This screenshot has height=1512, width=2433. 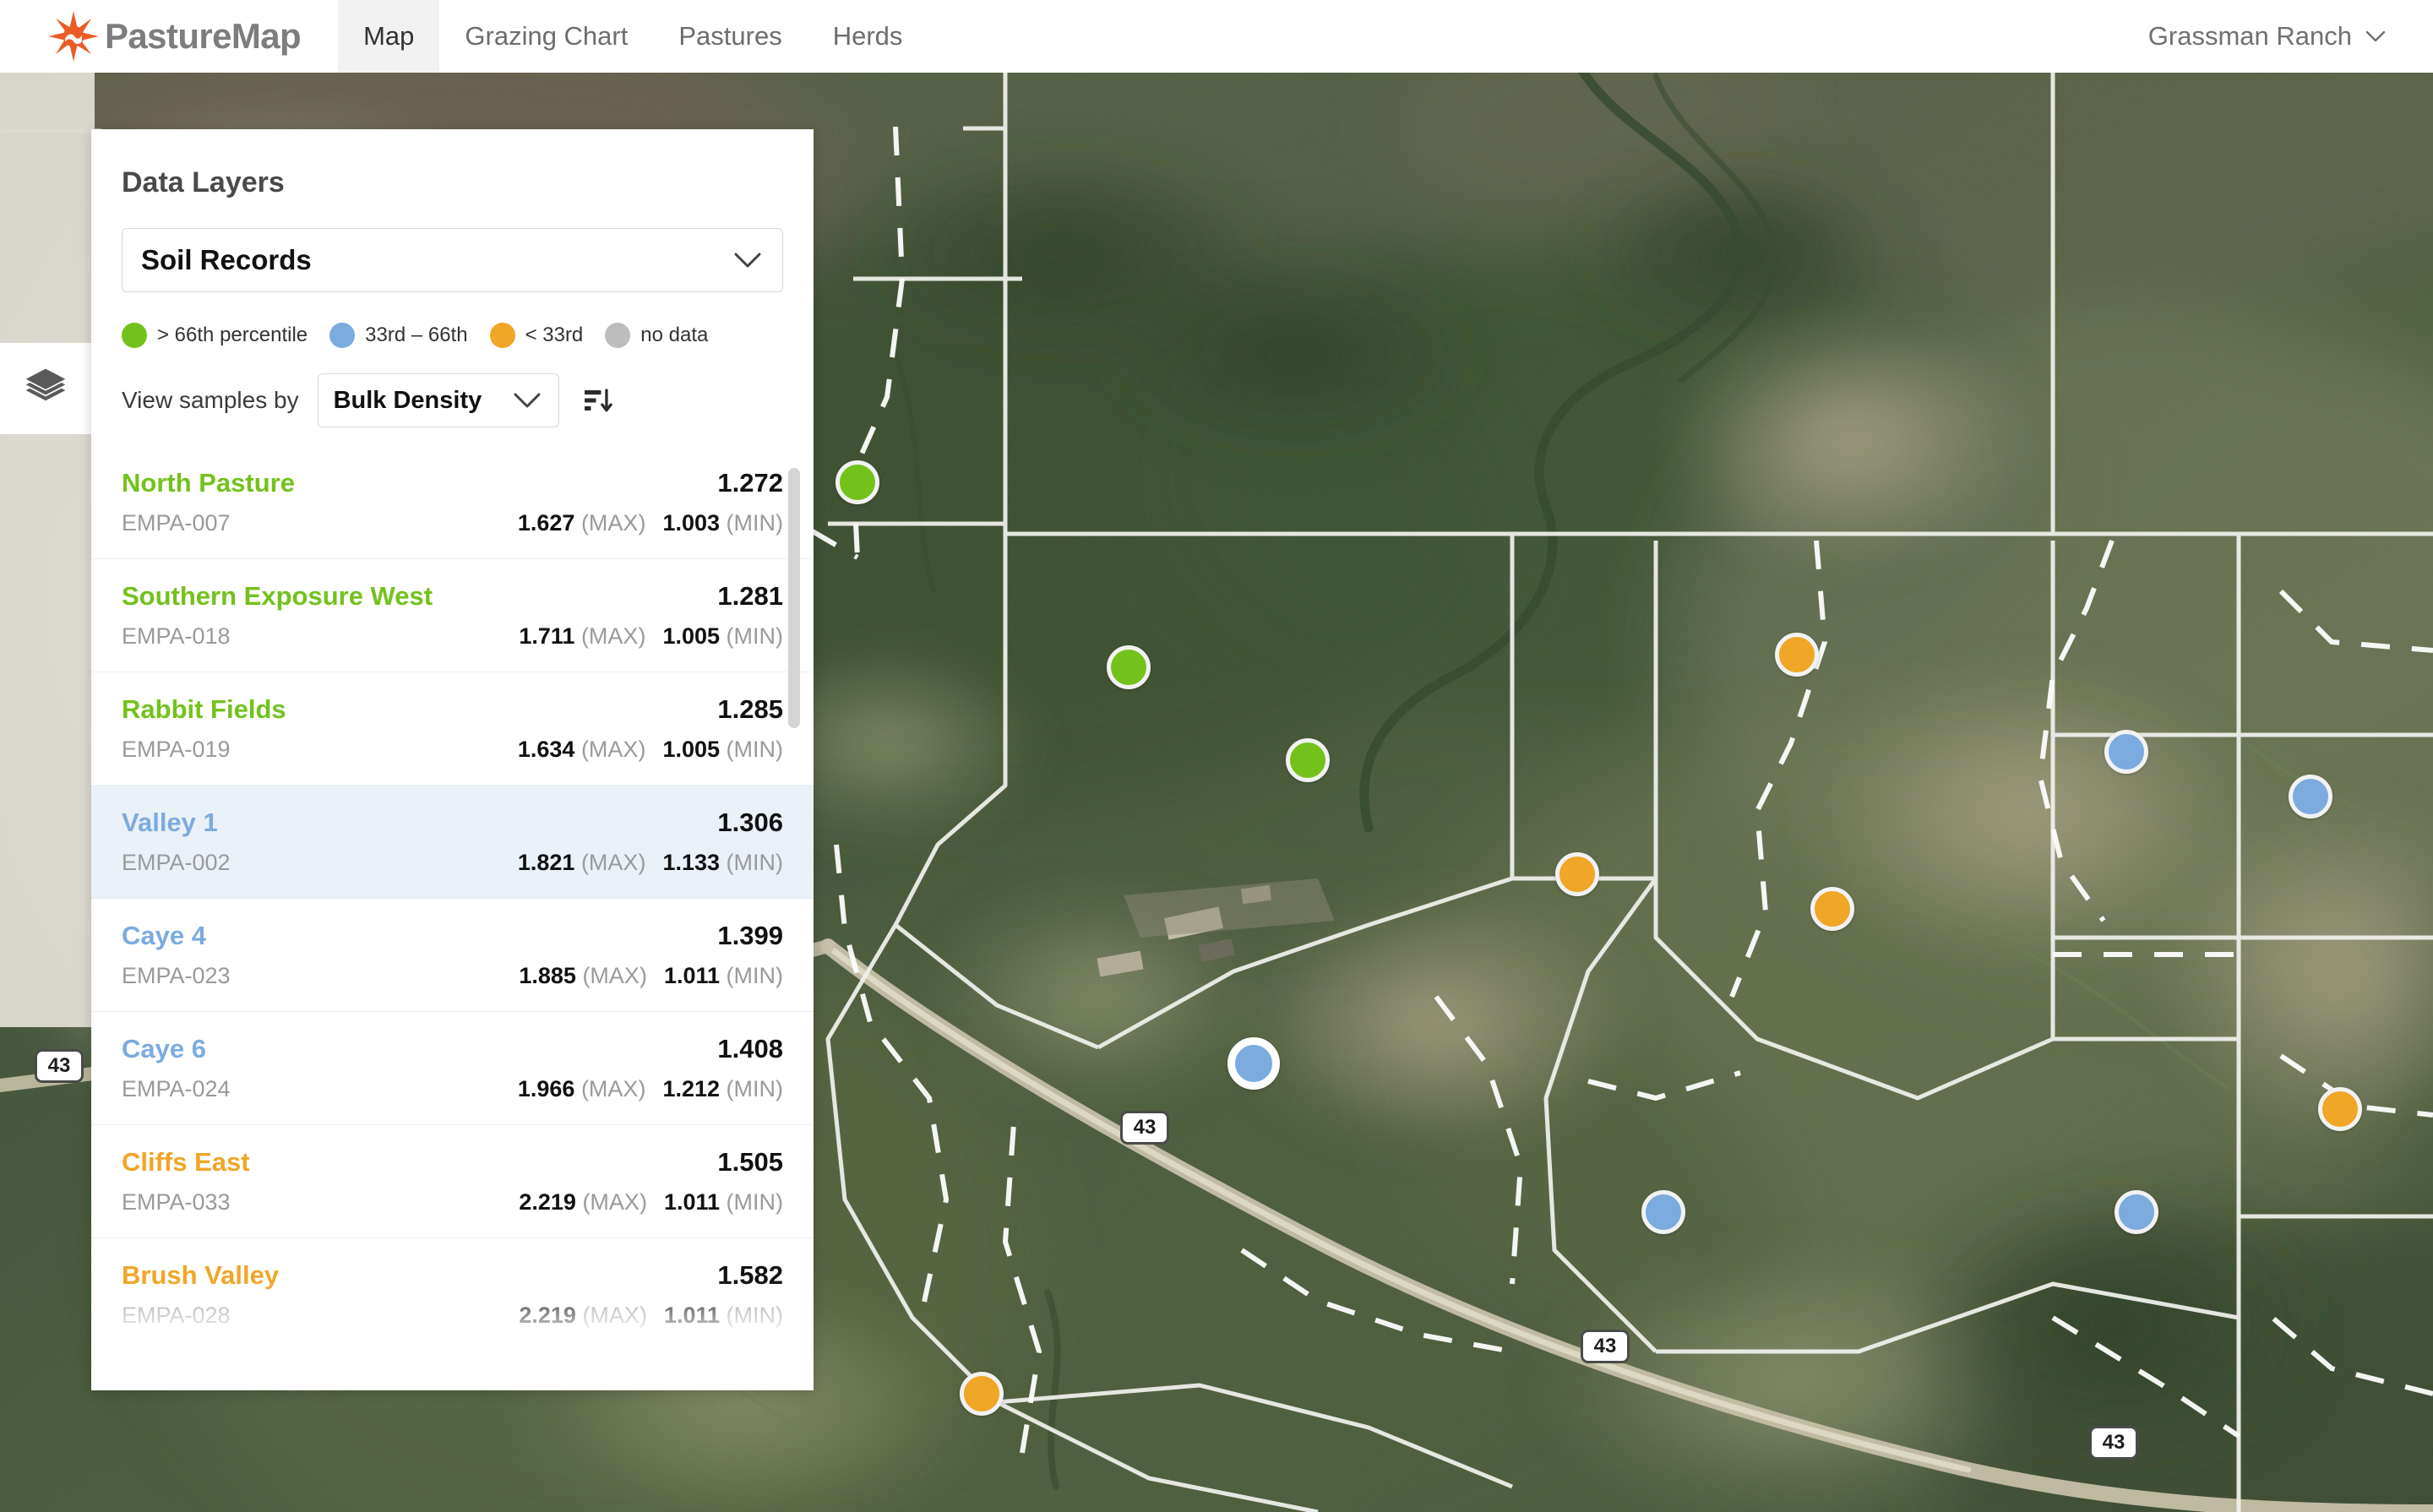 I want to click on tab-map: Map, so click(x=389, y=37).